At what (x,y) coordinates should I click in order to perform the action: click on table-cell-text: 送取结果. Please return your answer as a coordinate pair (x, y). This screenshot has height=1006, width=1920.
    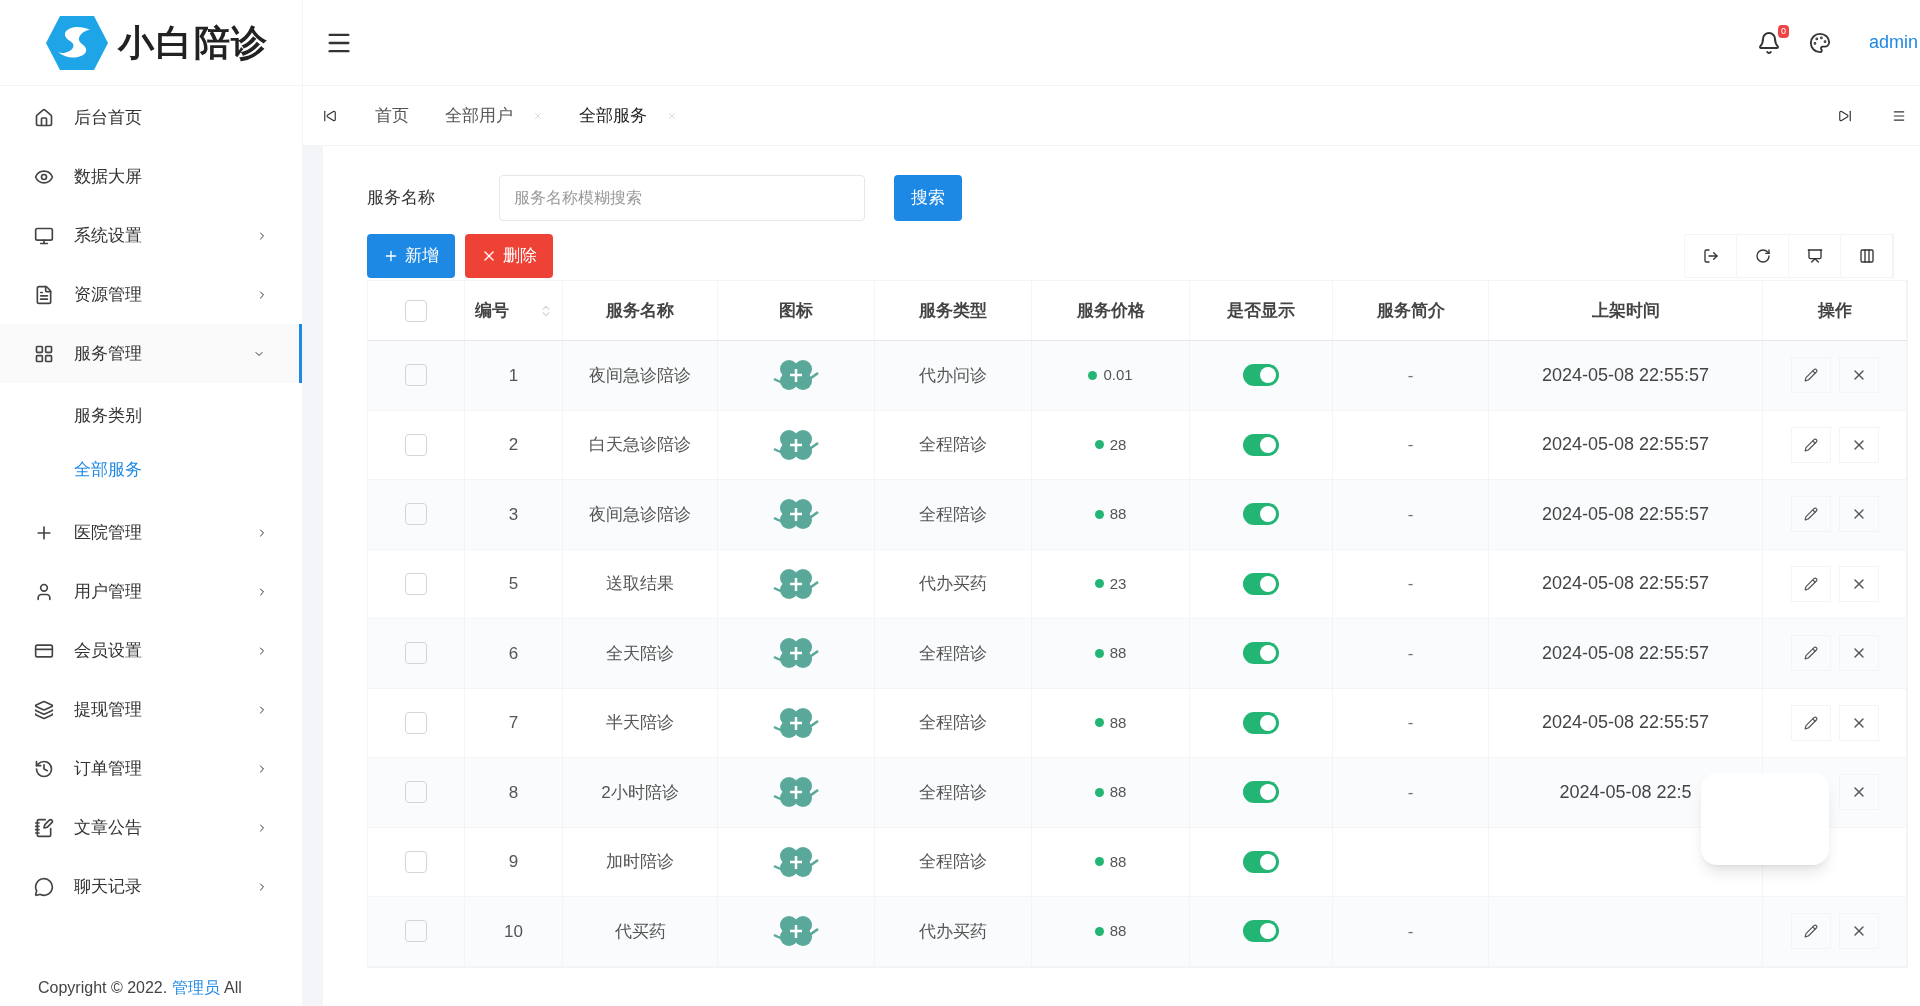
    Looking at the image, I should click on (640, 584).